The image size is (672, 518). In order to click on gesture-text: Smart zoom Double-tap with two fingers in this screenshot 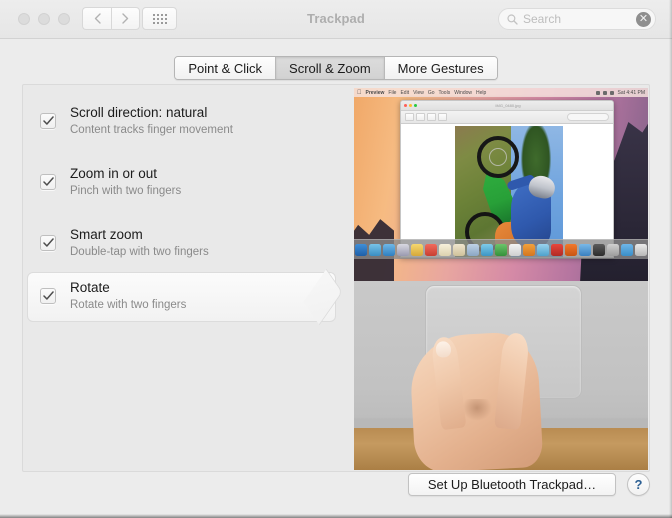, I will do `click(139, 243)`.